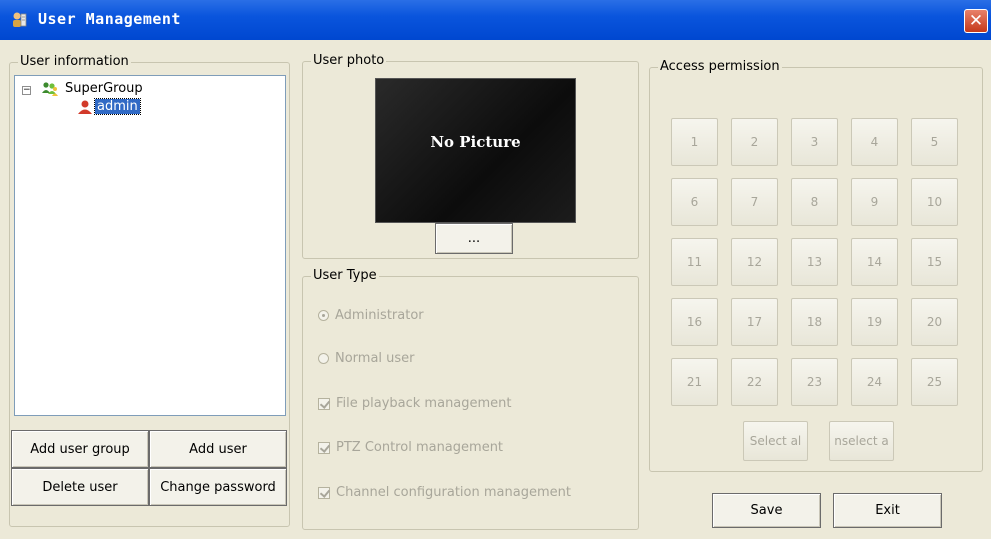 Image resolution: width=991 pixels, height=539 pixels. Describe the element at coordinates (814, 142) in the screenshot. I see `channel-button-3: 3` at that location.